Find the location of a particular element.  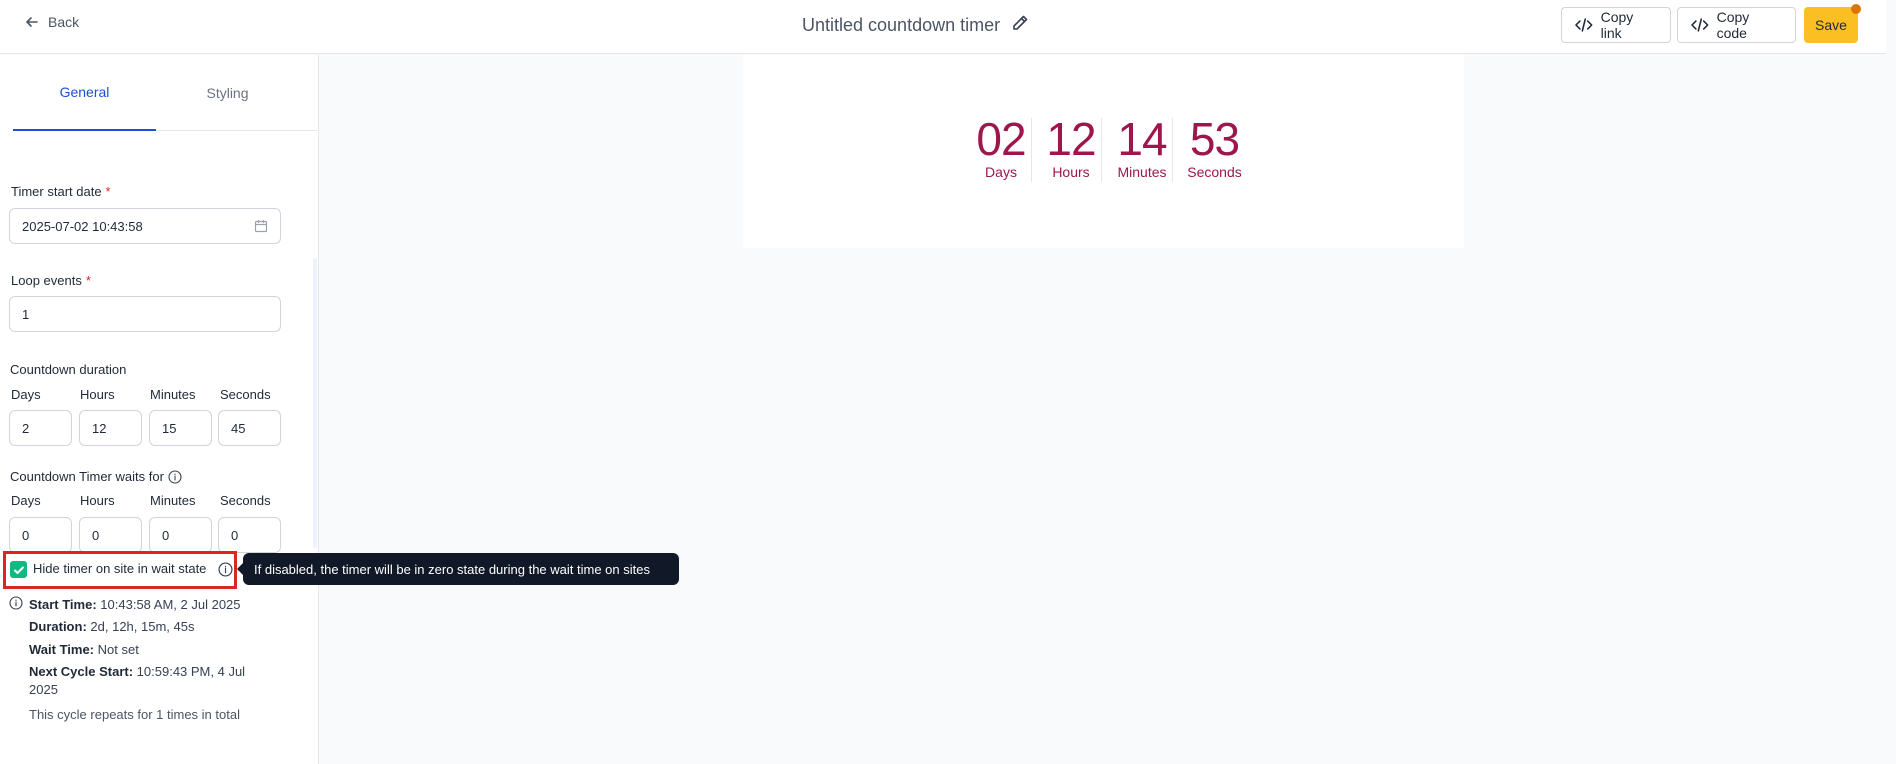

summary-repeat-text: This cycle repeats for 1 times in total is located at coordinates (134, 714).